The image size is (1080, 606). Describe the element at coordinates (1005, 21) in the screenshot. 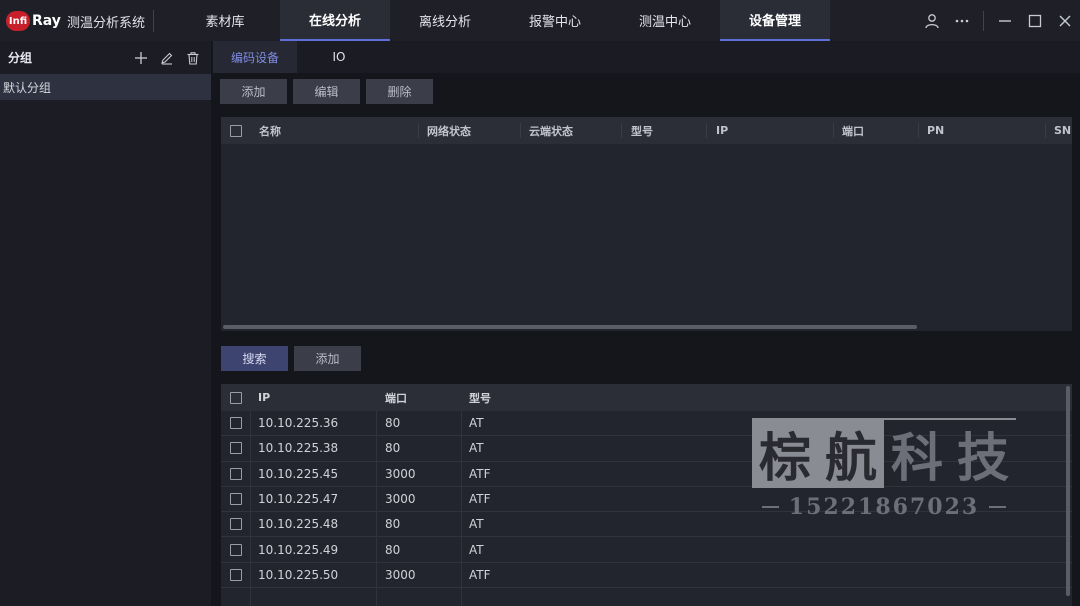

I see `minimize-icon` at that location.